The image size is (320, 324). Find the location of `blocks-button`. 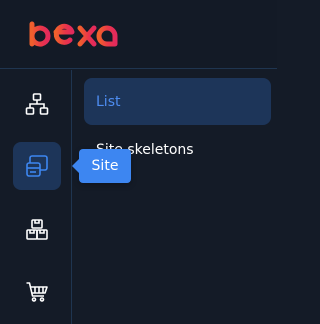

blocks-button is located at coordinates (37, 230).